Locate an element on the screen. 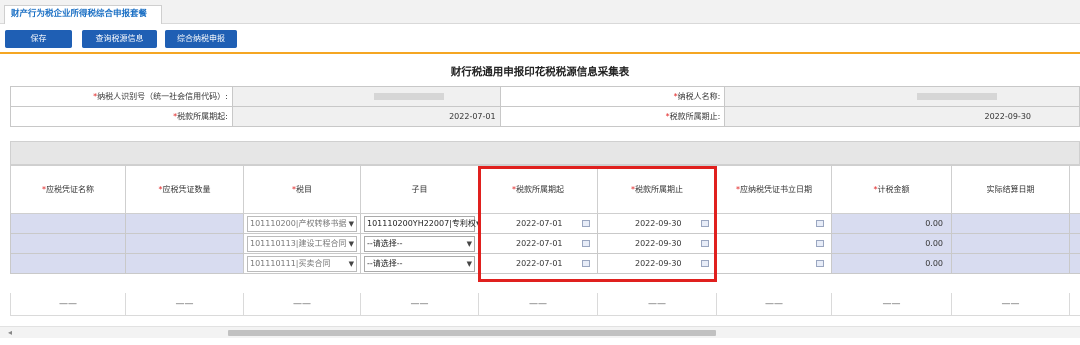  tax-item-cell: 101110113|建设工程合同 ▼ is located at coordinates (302, 243).